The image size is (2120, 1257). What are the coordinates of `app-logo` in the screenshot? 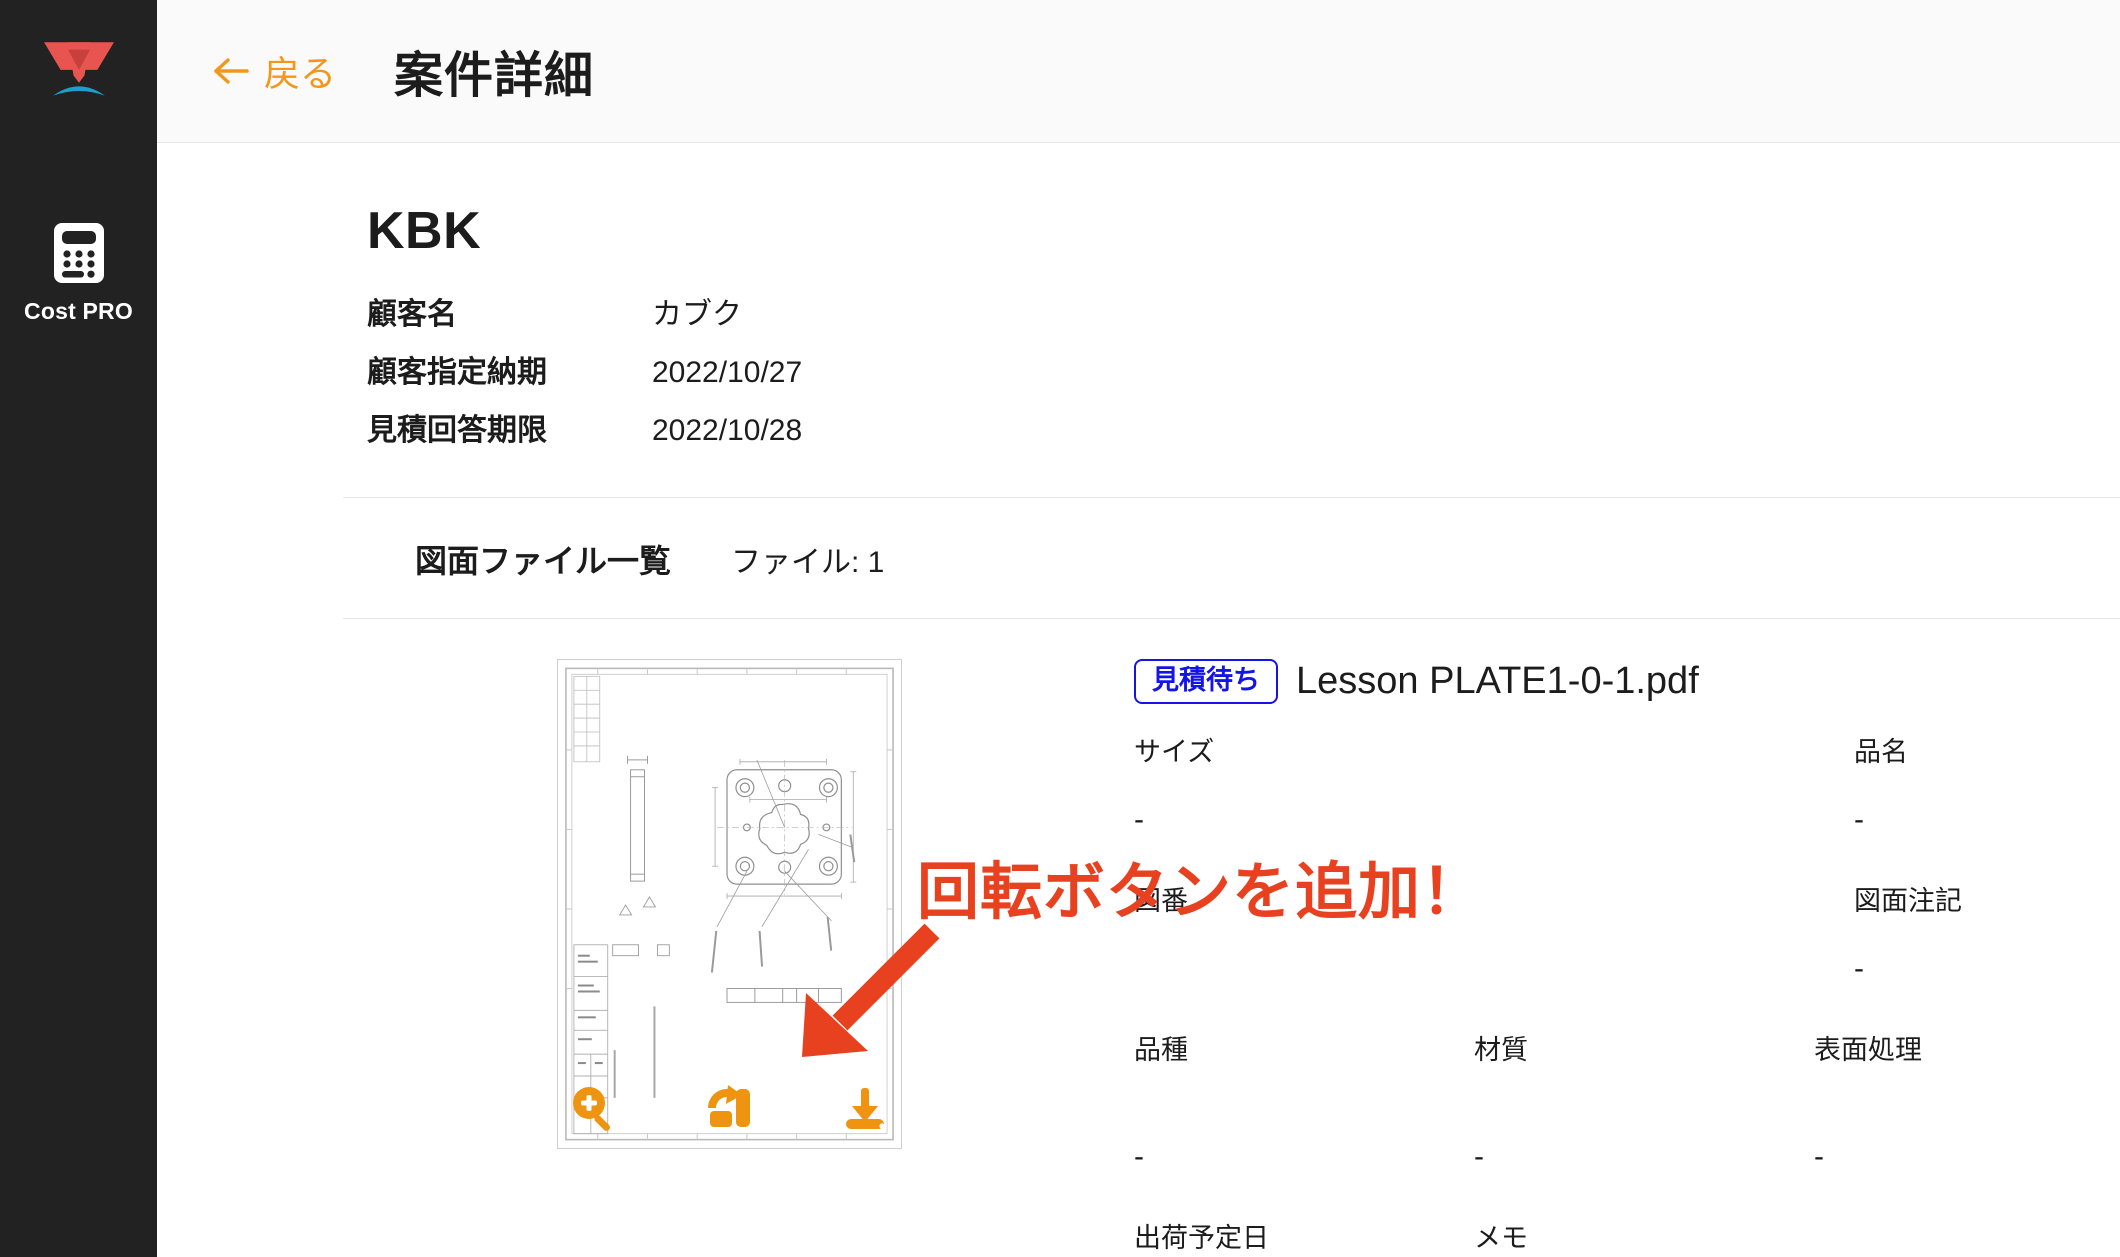 It's located at (79, 68).